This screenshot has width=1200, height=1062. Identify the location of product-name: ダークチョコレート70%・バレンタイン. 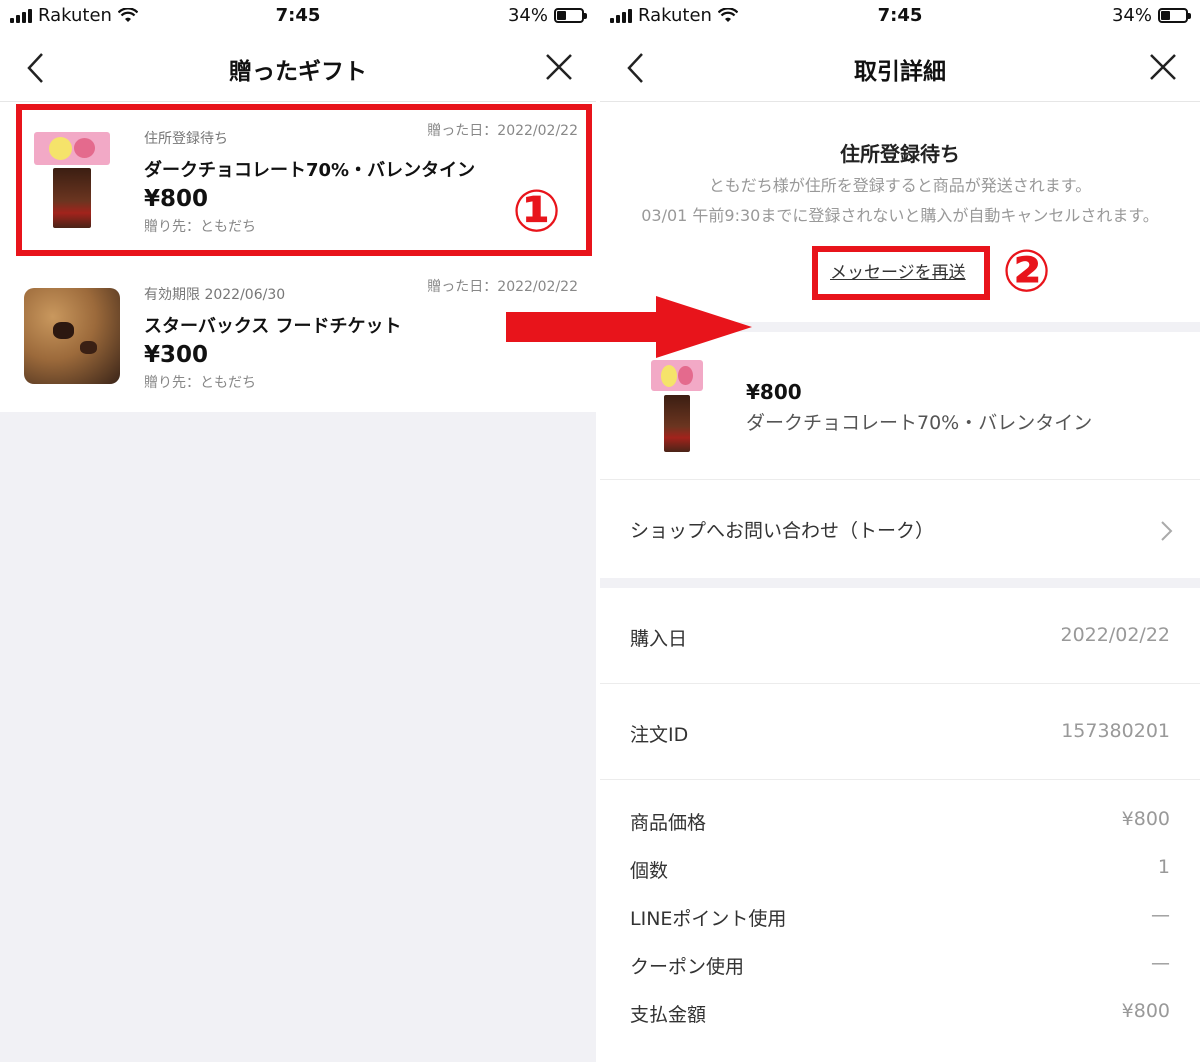
(919, 423).